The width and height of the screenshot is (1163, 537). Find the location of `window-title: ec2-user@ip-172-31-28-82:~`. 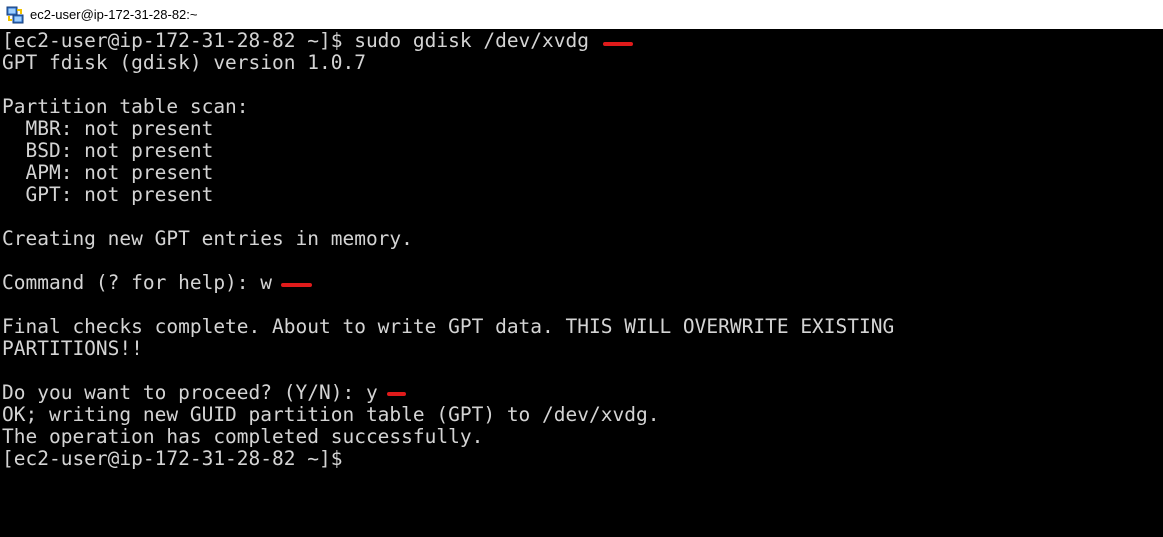

window-title: ec2-user@ip-172-31-28-82:~ is located at coordinates (114, 14).